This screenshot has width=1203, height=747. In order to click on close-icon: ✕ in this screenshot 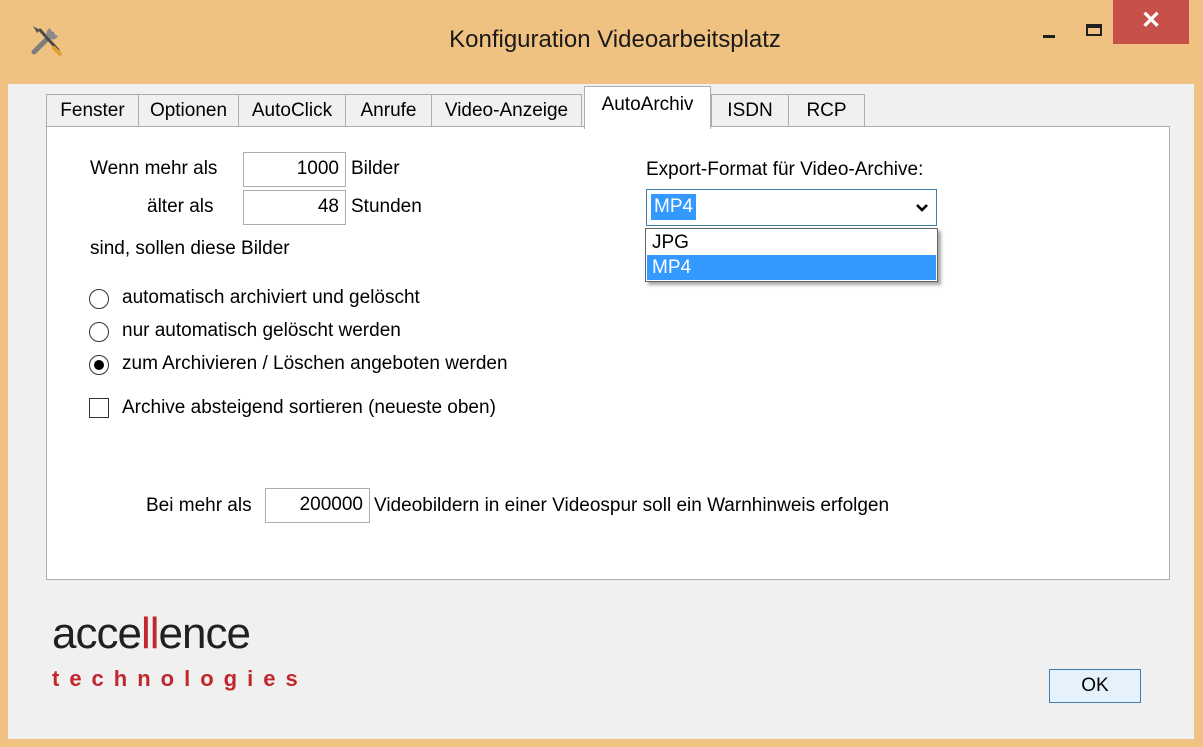, I will do `click(1151, 22)`.